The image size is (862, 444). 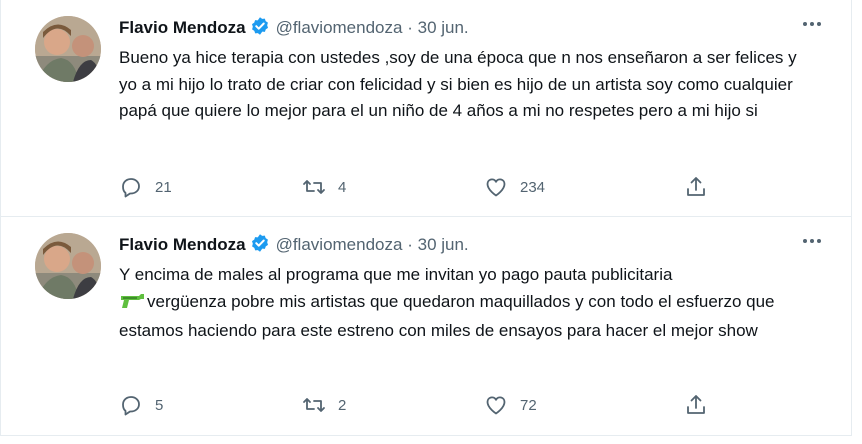 What do you see at coordinates (159, 405) in the screenshot?
I see `reply-count: 5` at bounding box center [159, 405].